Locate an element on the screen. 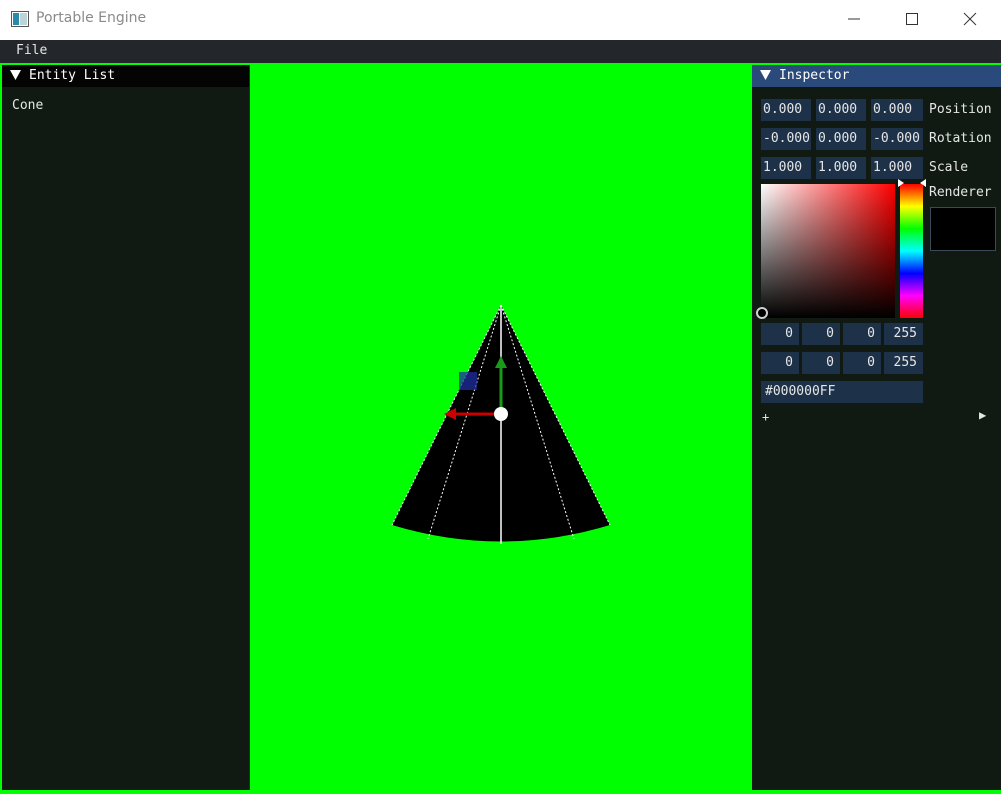 The image size is (1001, 794). color-g-field-2: 0 is located at coordinates (821, 363).